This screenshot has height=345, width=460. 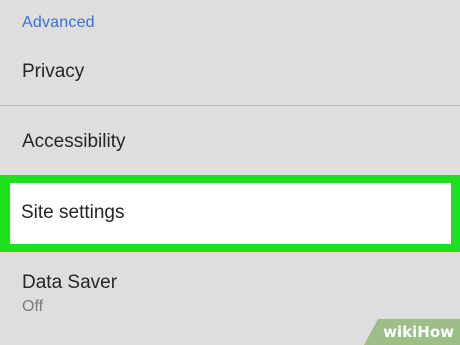 What do you see at coordinates (230, 105) in the screenshot?
I see `divider` at bounding box center [230, 105].